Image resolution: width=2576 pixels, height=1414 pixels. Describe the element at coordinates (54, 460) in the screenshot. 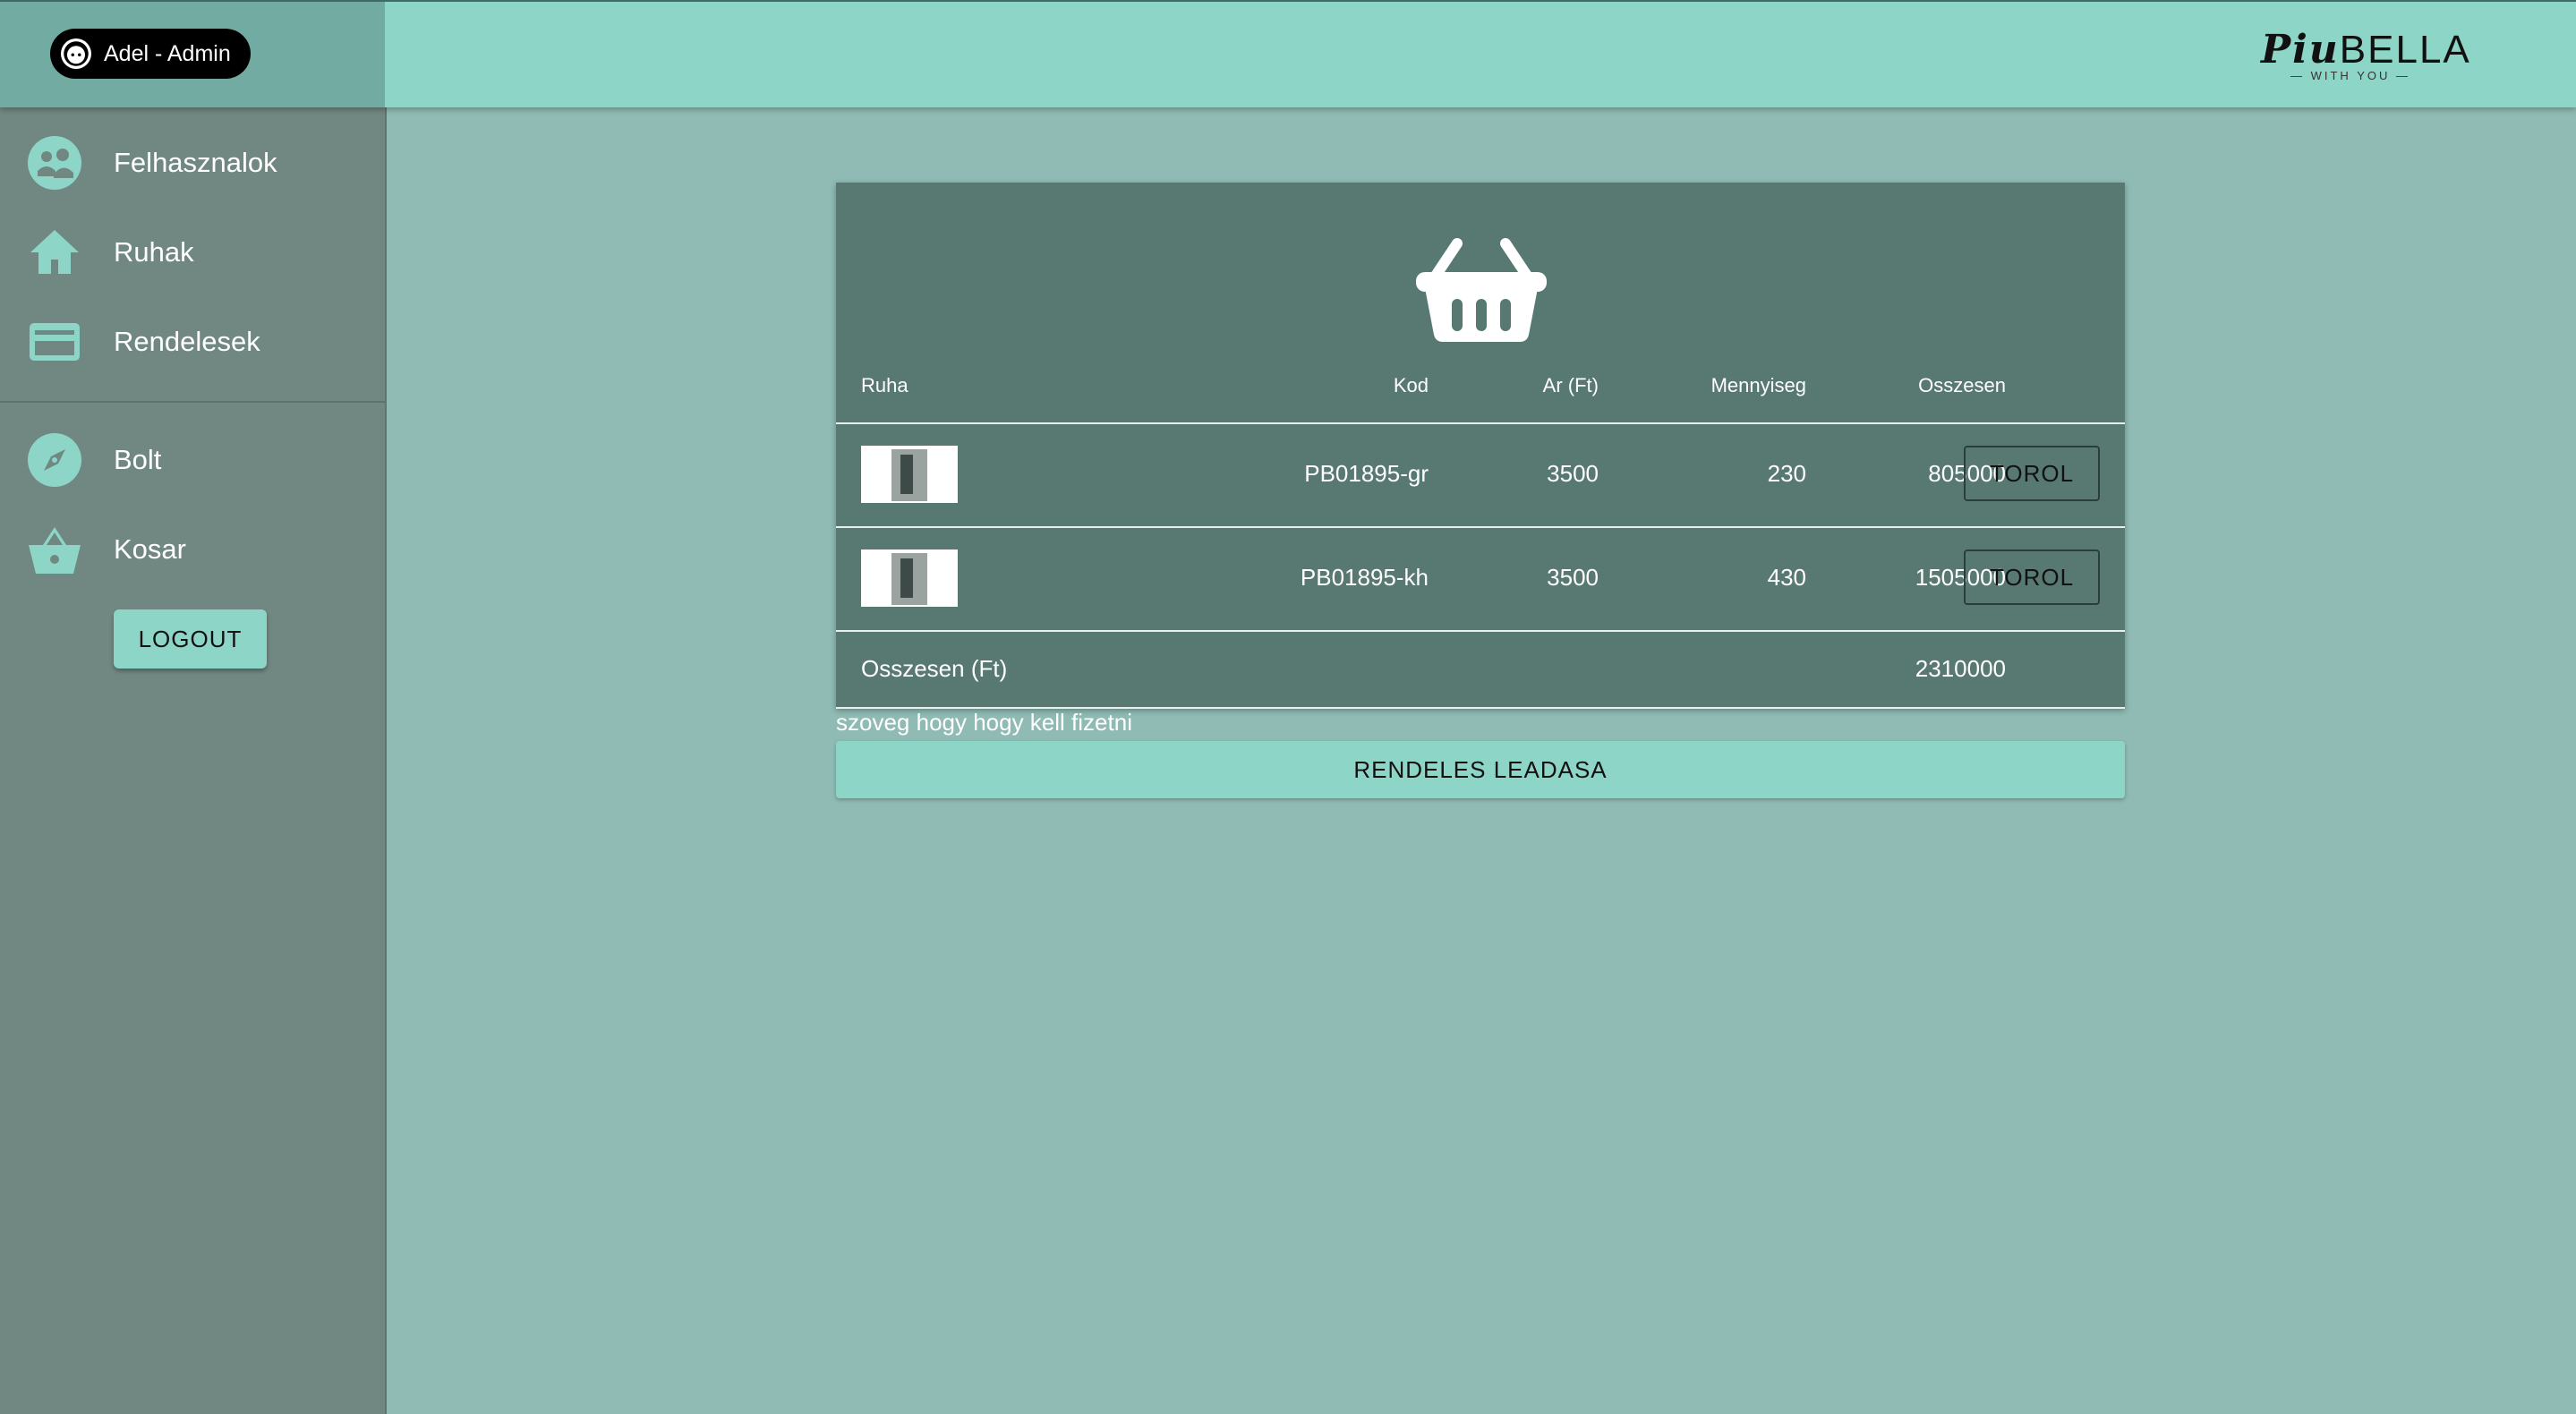

I see `compass-icon` at that location.